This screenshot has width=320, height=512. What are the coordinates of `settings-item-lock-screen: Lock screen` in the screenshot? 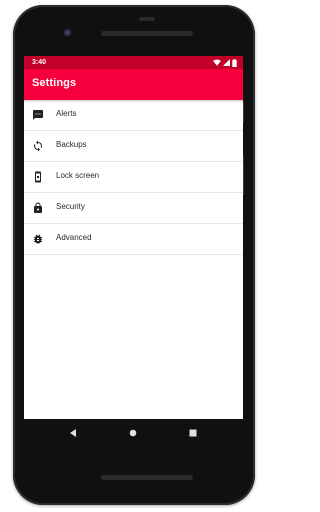 It's located at (133, 177).